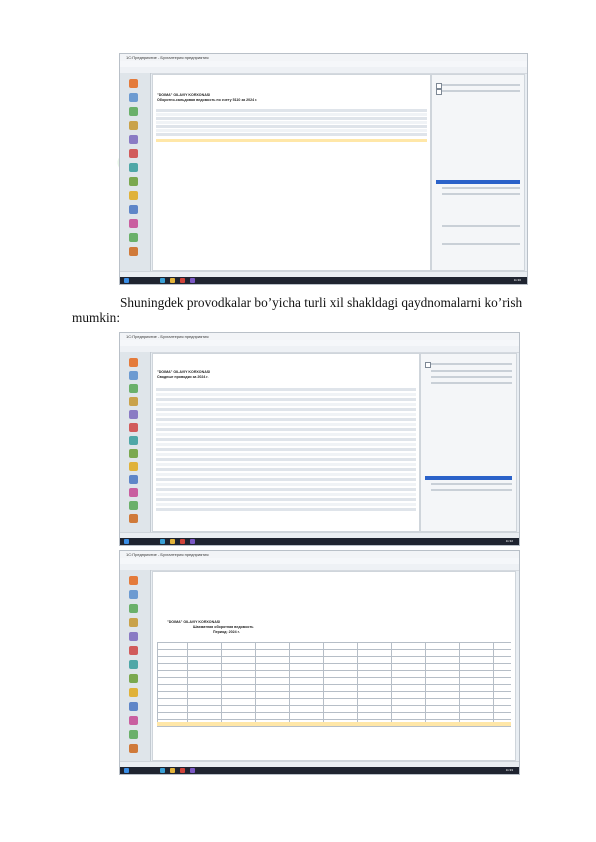 Image resolution: width=596 pixels, height=842 pixels. Describe the element at coordinates (509, 541) in the screenshot. I see `clock: 11:32` at that location.